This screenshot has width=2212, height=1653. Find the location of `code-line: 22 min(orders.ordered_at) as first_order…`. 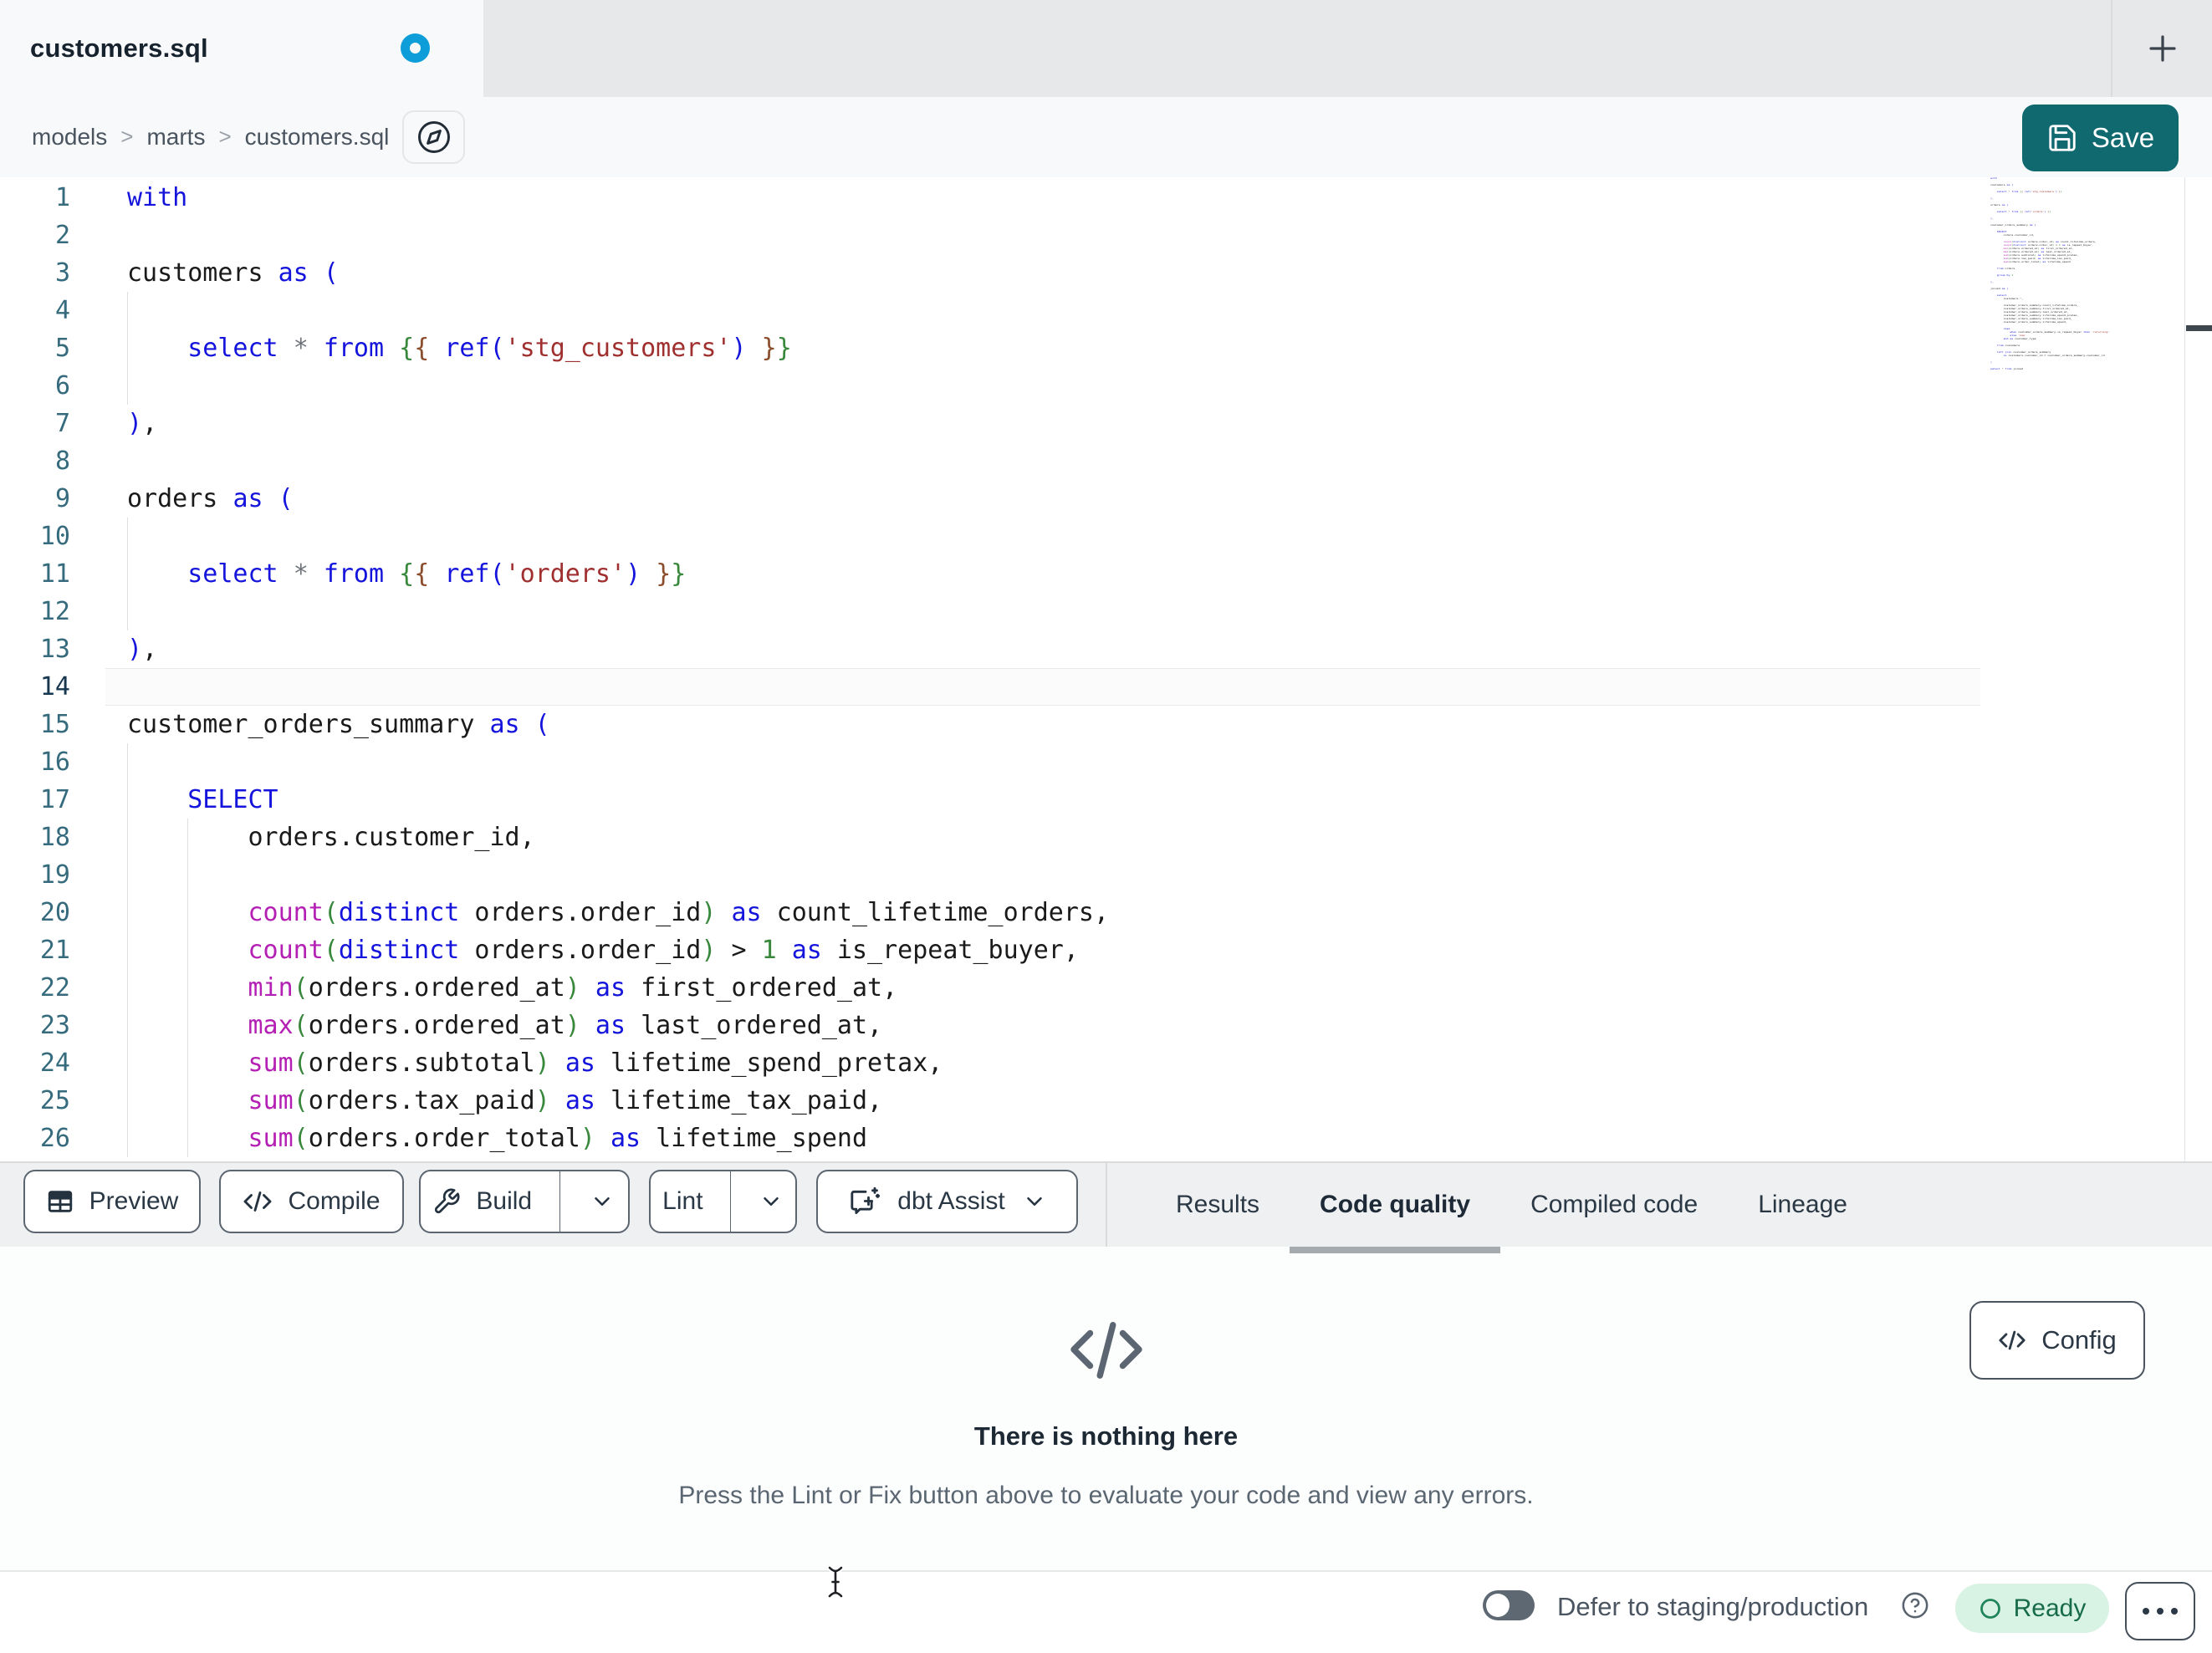

code-line: 22 min(orders.ordered_at) as first_order… is located at coordinates (1106, 988).